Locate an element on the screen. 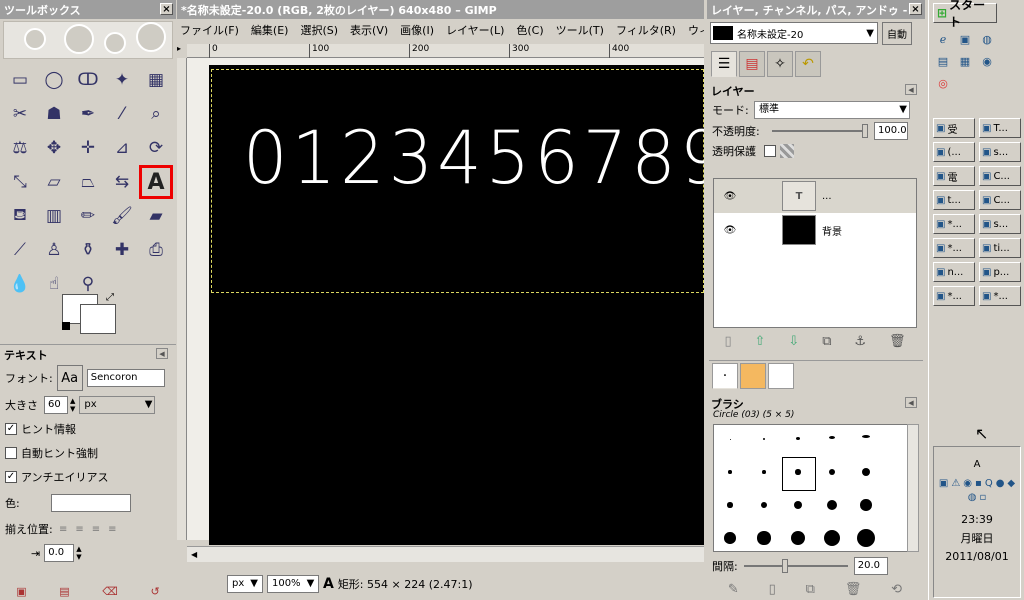 This screenshot has height=600, width=1024. opacity-slider-handle is located at coordinates (865, 131).